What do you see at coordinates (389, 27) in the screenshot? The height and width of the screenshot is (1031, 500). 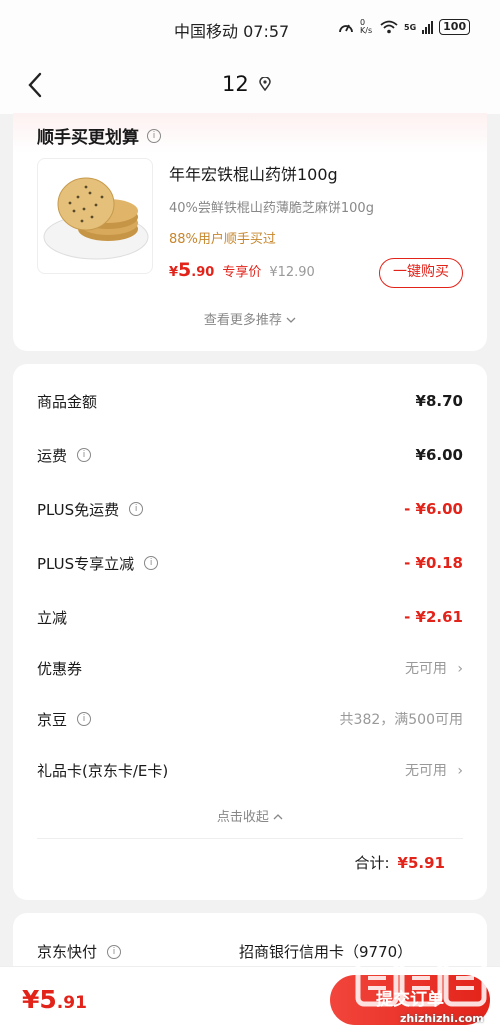 I see `wifi-icon` at bounding box center [389, 27].